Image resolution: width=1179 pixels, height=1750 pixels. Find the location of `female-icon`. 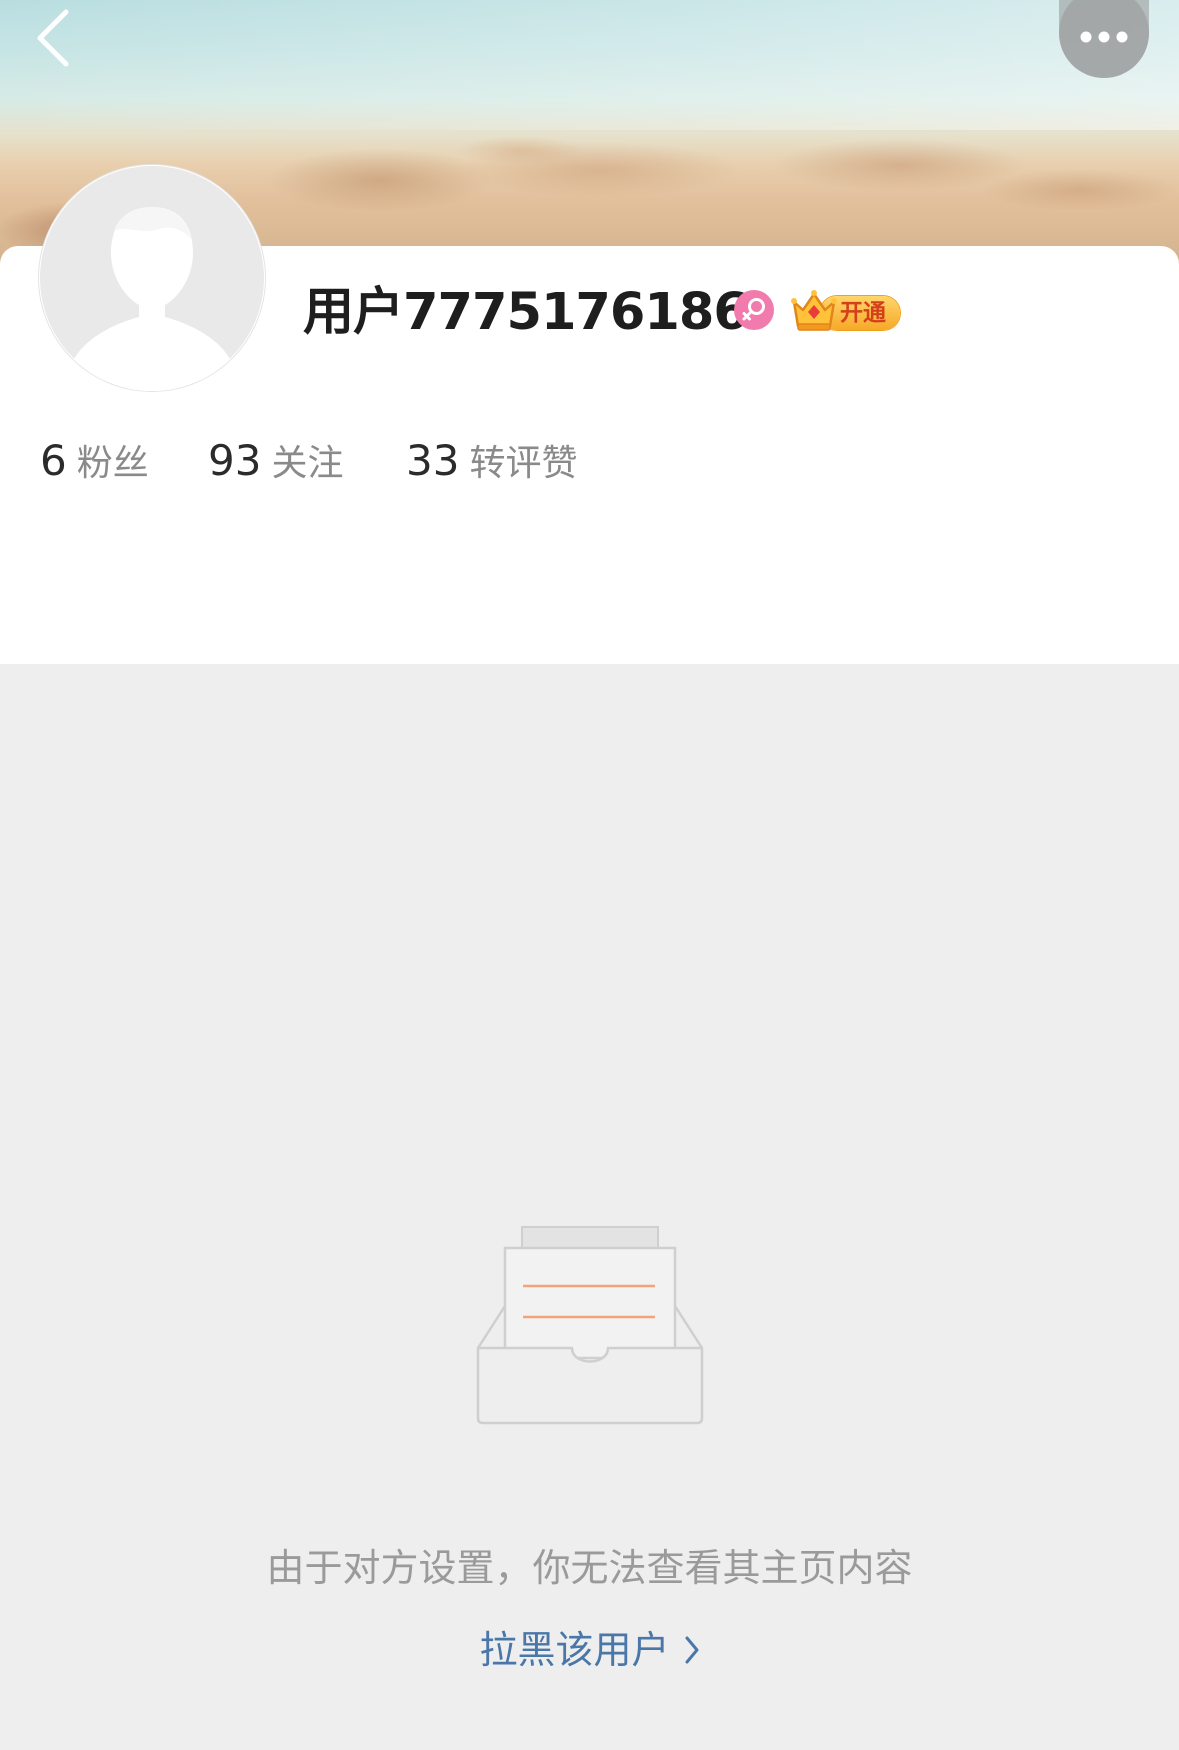

female-icon is located at coordinates (754, 310).